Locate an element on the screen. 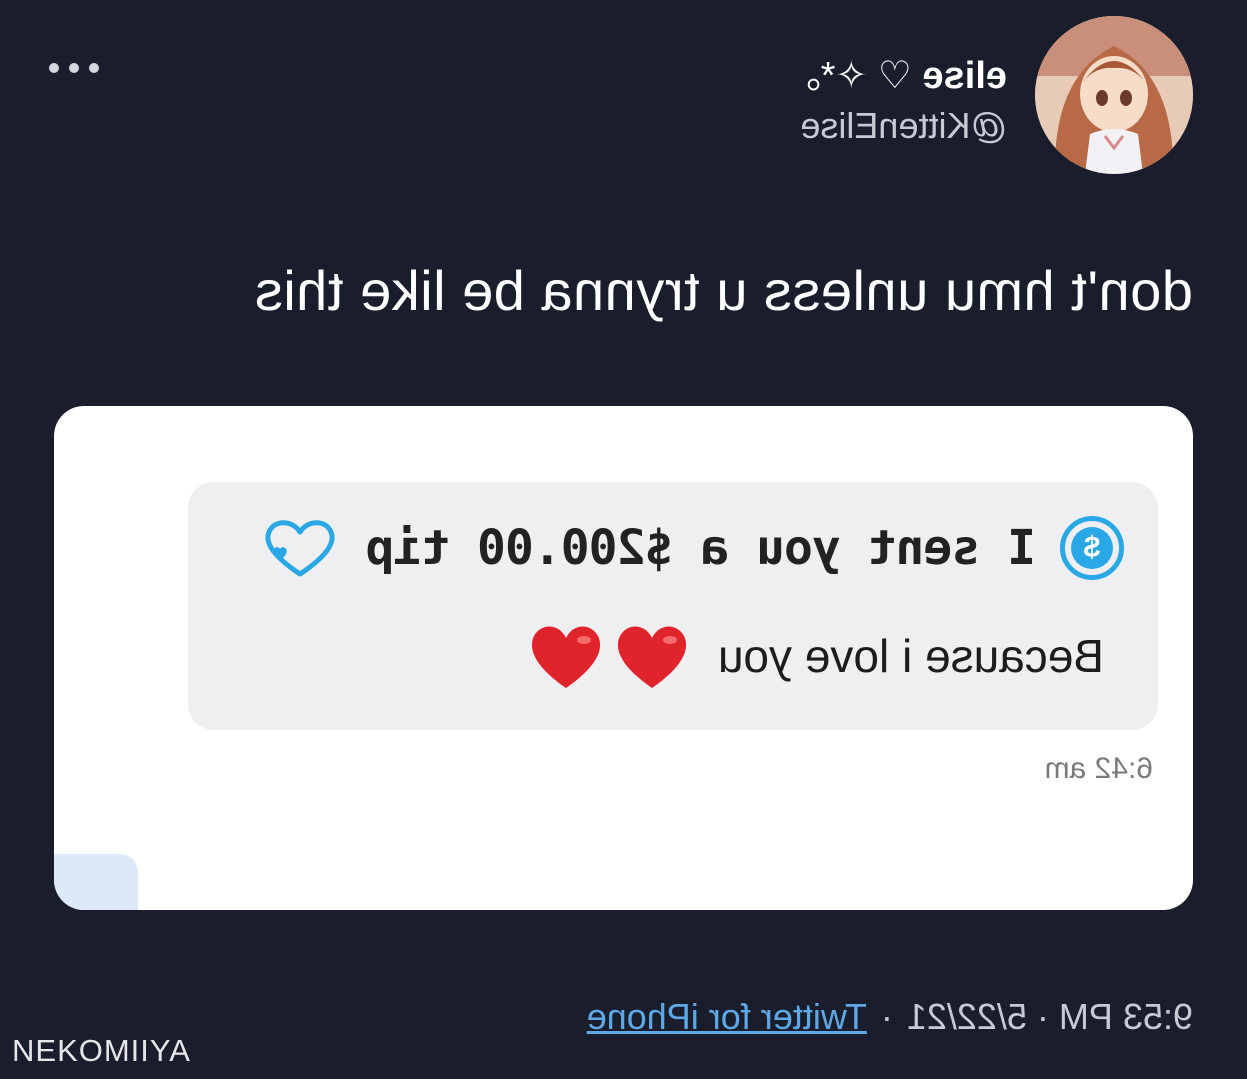  name-decoration: ♡ ✧*｡ is located at coordinates (862, 76).